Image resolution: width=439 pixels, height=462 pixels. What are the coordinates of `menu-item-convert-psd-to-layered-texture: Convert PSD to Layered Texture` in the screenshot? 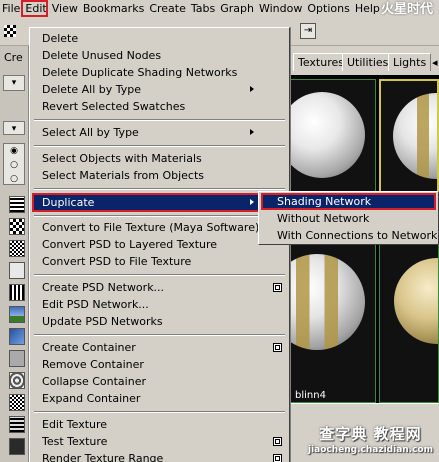 It's located at (159, 244).